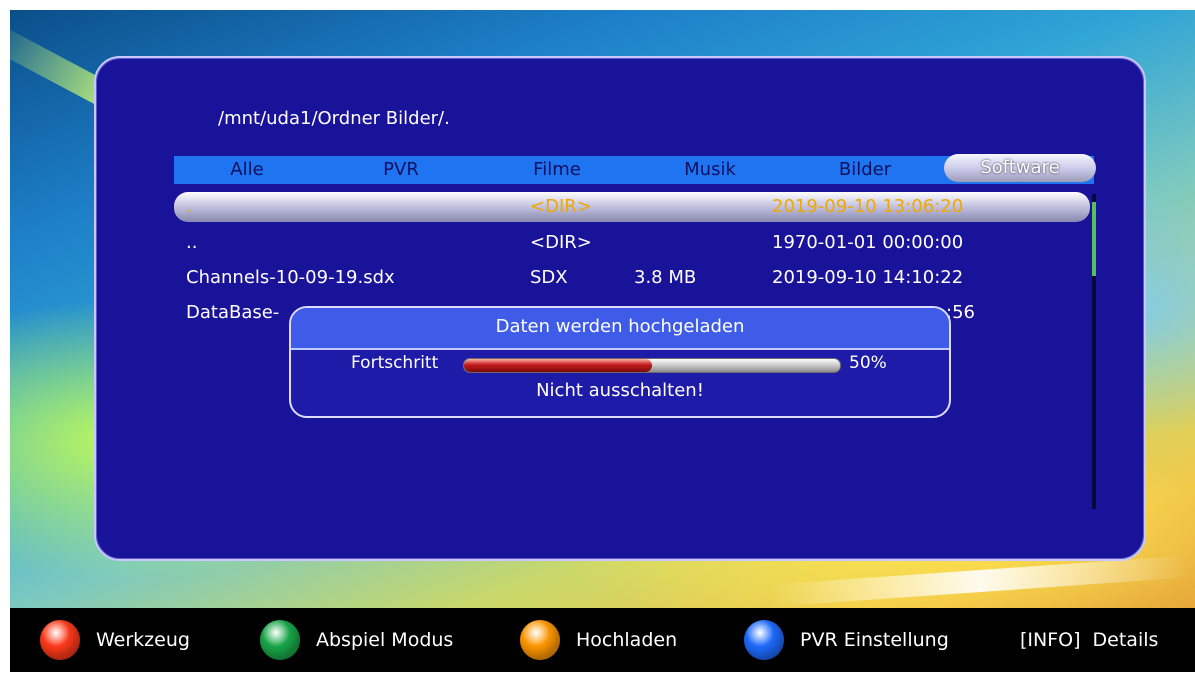  Describe the element at coordinates (60, 640) in the screenshot. I see `red-button-icon` at that location.